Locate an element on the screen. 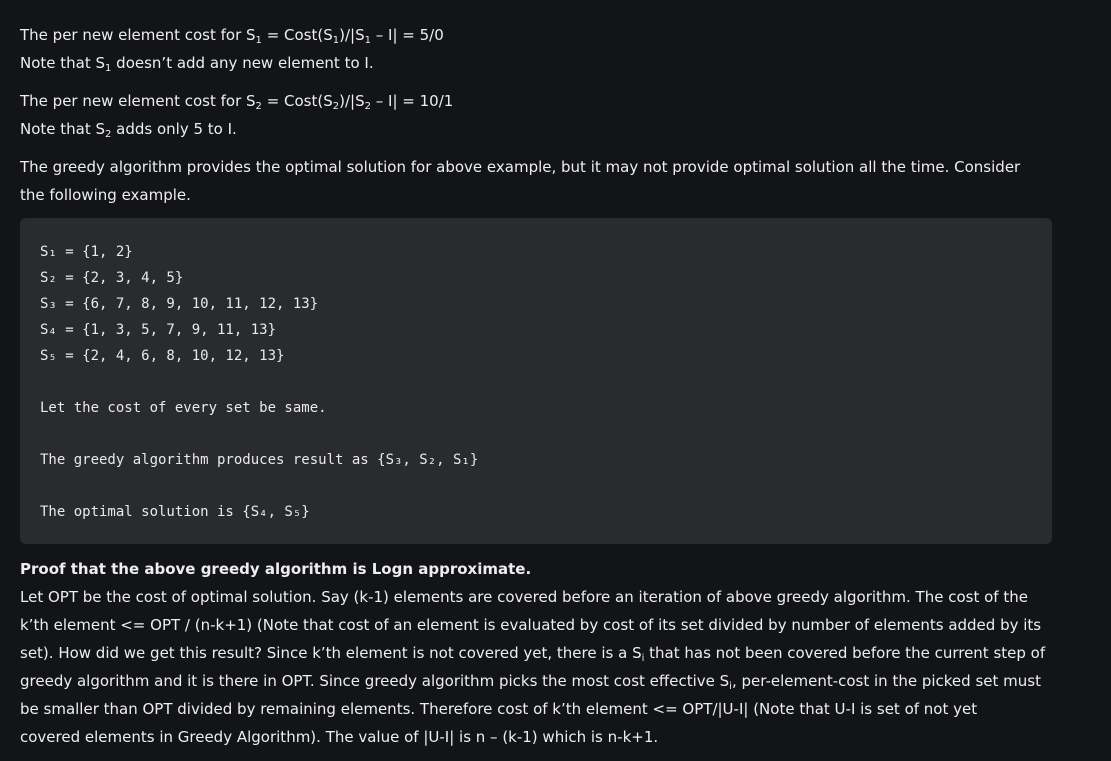  code-line: Let the cost of every set be same. is located at coordinates (183, 408).